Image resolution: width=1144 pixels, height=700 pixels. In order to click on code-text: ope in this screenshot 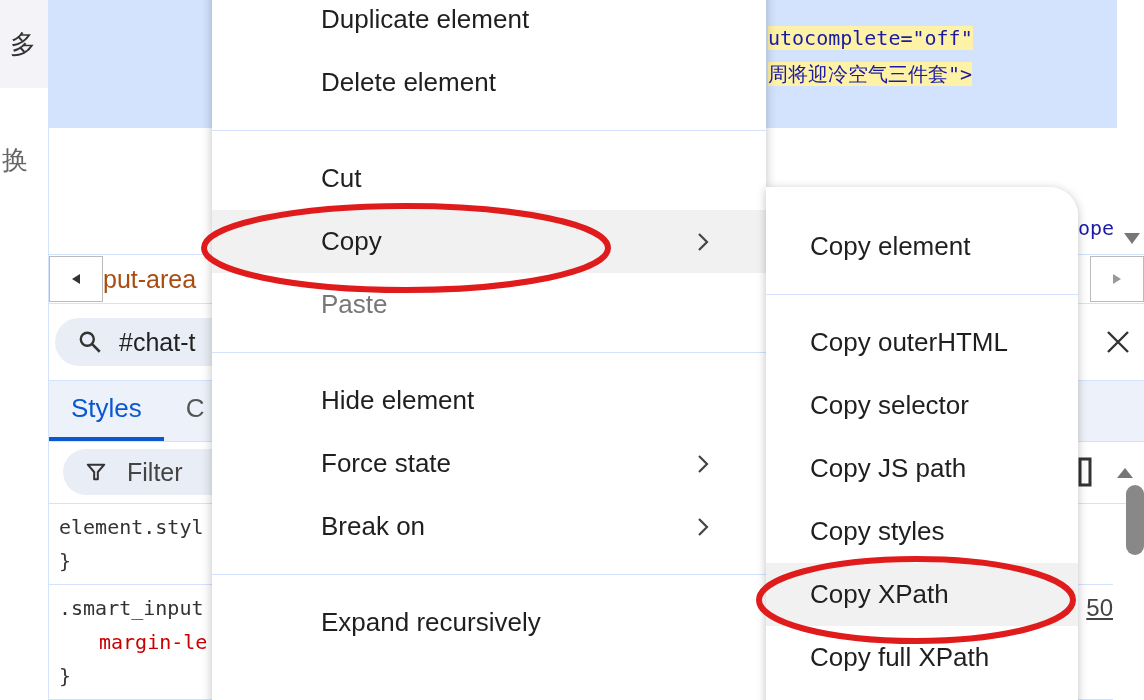, I will do `click(1095, 228)`.